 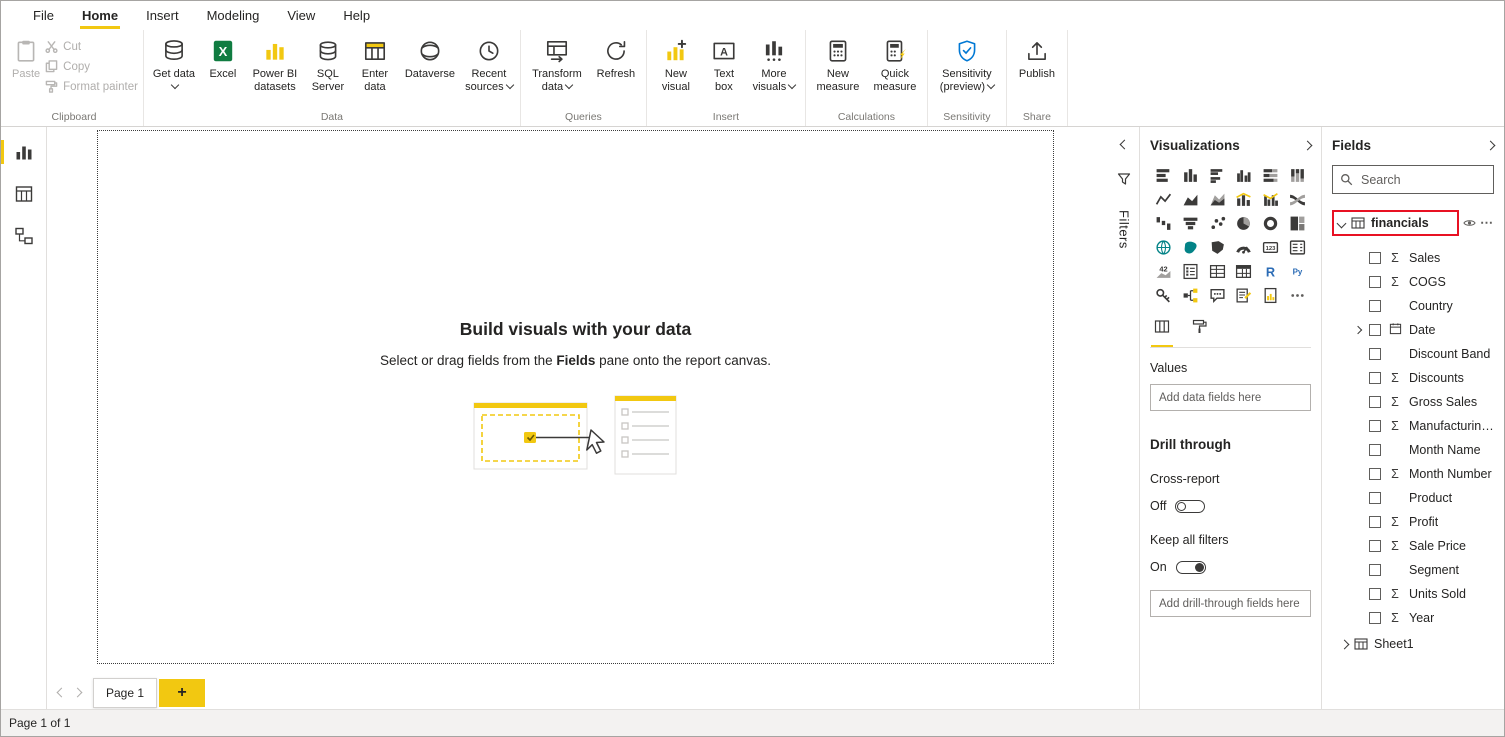 I want to click on matrix-icon, so click(x=1243, y=271).